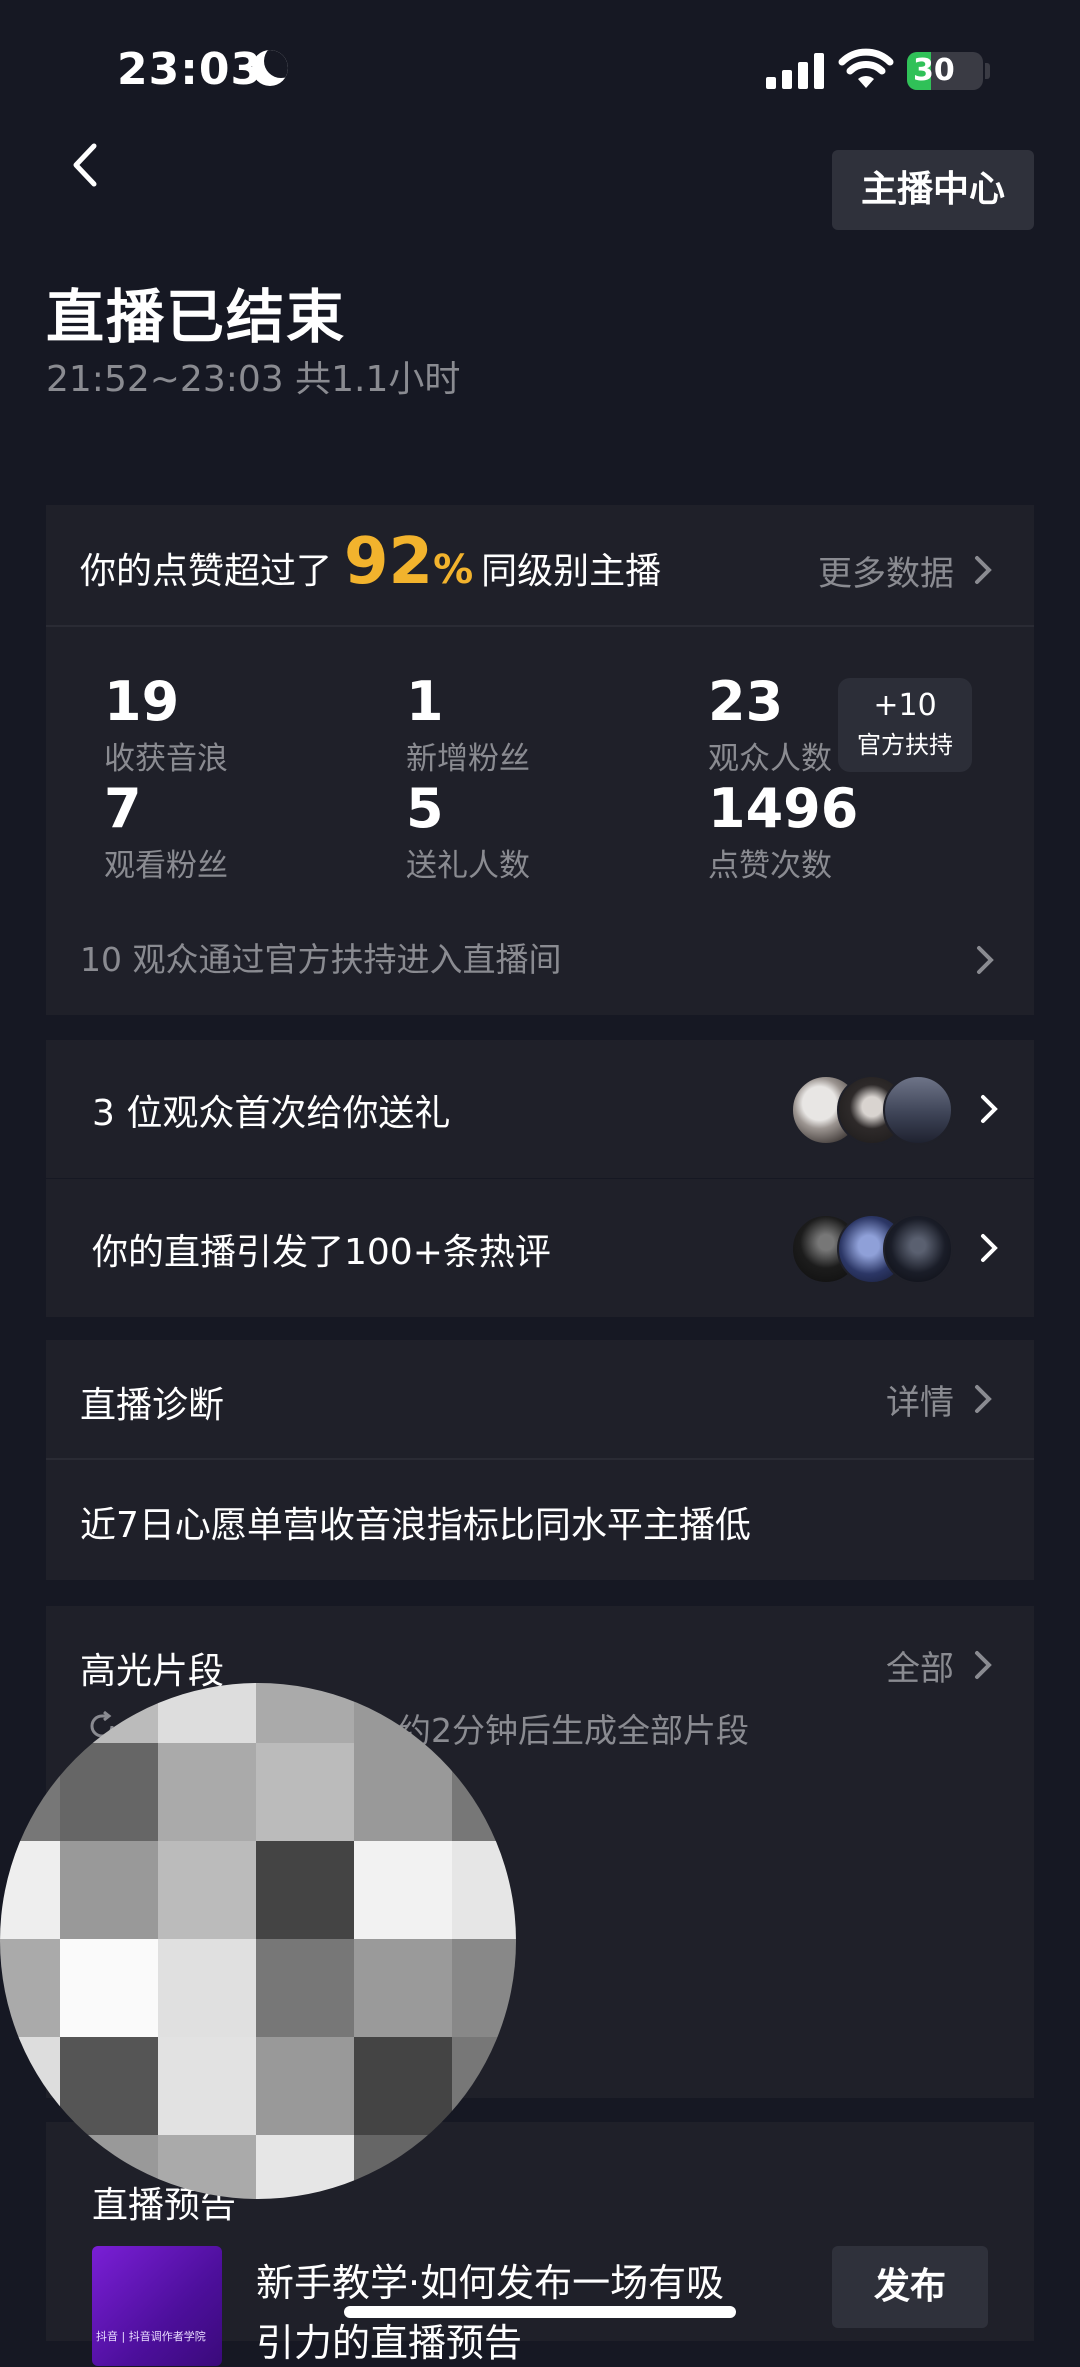  I want to click on thumbnail-caption: 抖音 | 抖音调作者学院, so click(151, 2336).